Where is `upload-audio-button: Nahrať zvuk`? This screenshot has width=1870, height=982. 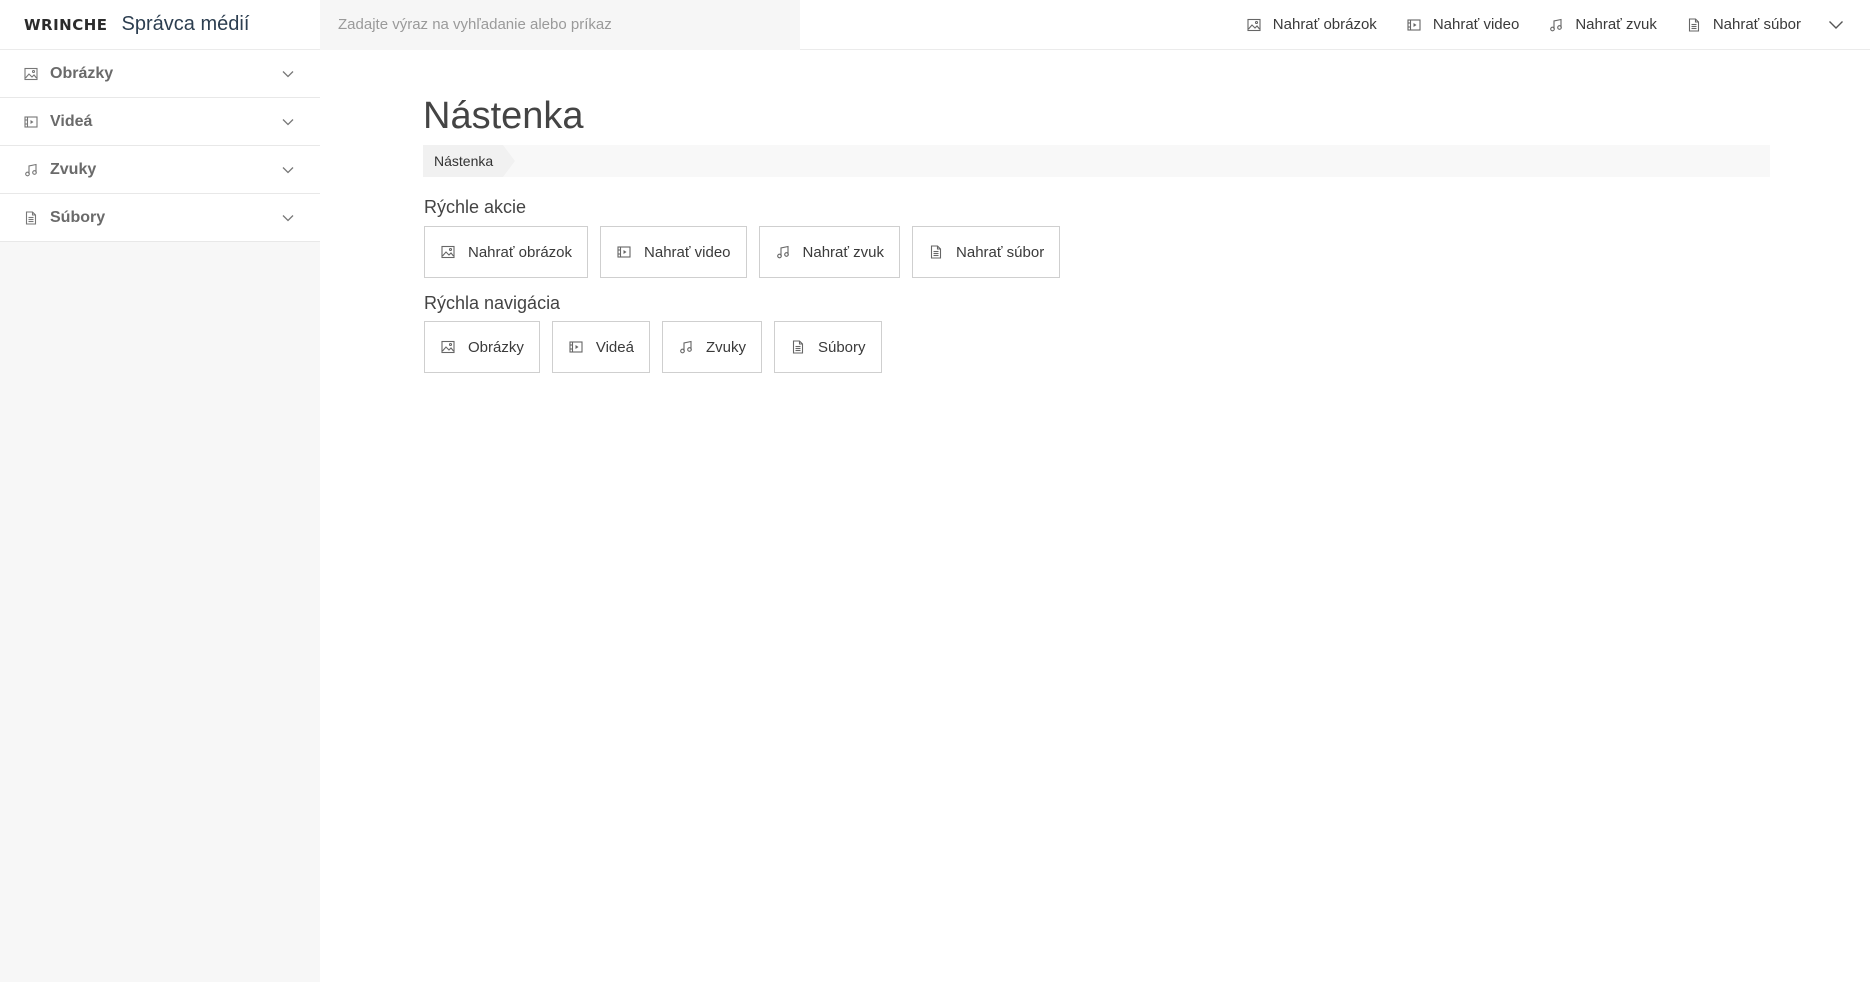
upload-audio-button: Nahrať zvuk is located at coordinates (1603, 25).